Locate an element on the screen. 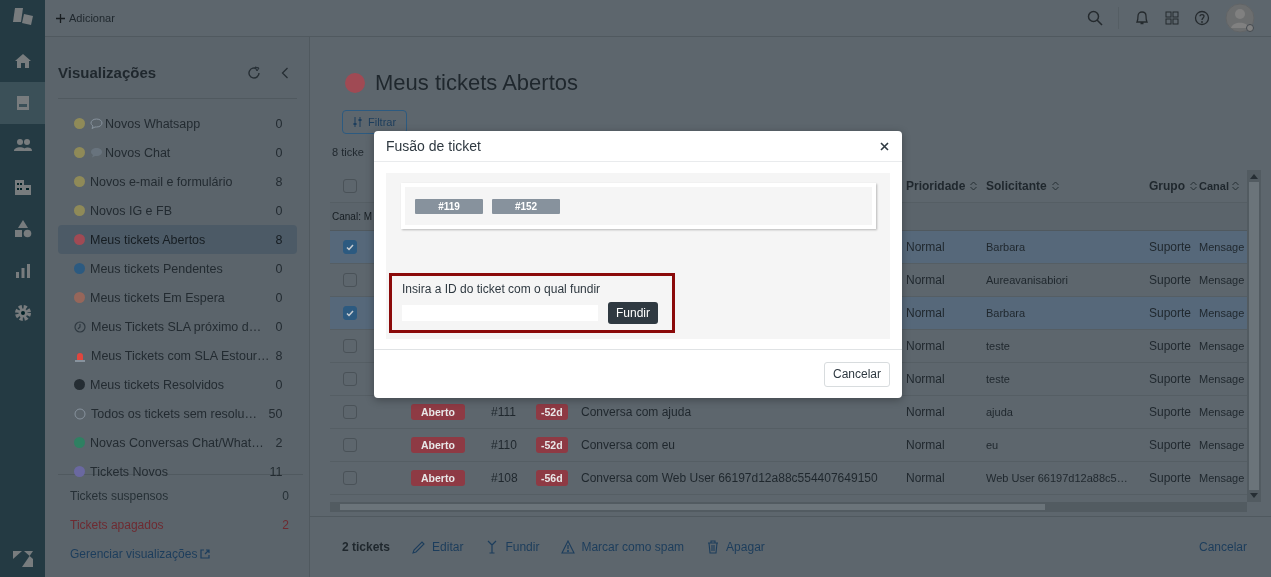 The width and height of the screenshot is (1271, 577). search-icon is located at coordinates (1095, 18).